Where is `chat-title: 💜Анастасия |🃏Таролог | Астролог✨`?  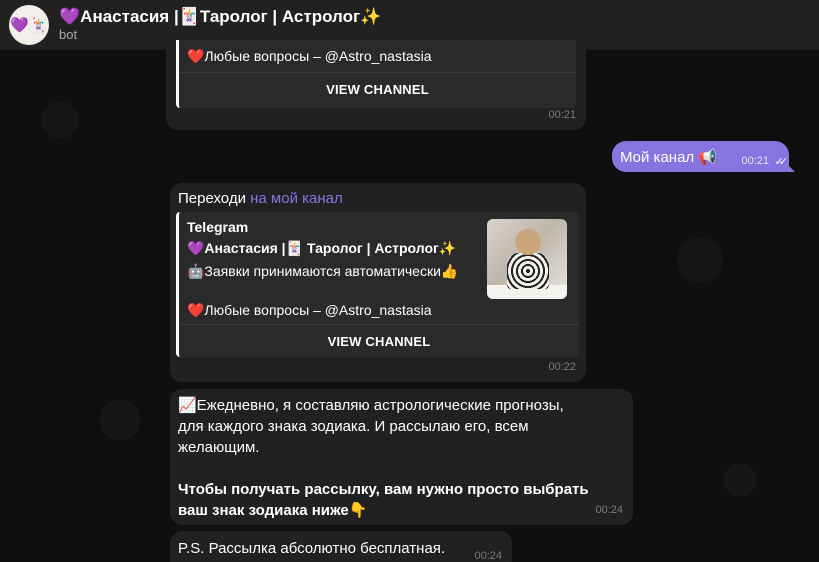 chat-title: 💜Анастасия |🃏Таролог | Астролог✨ is located at coordinates (220, 16).